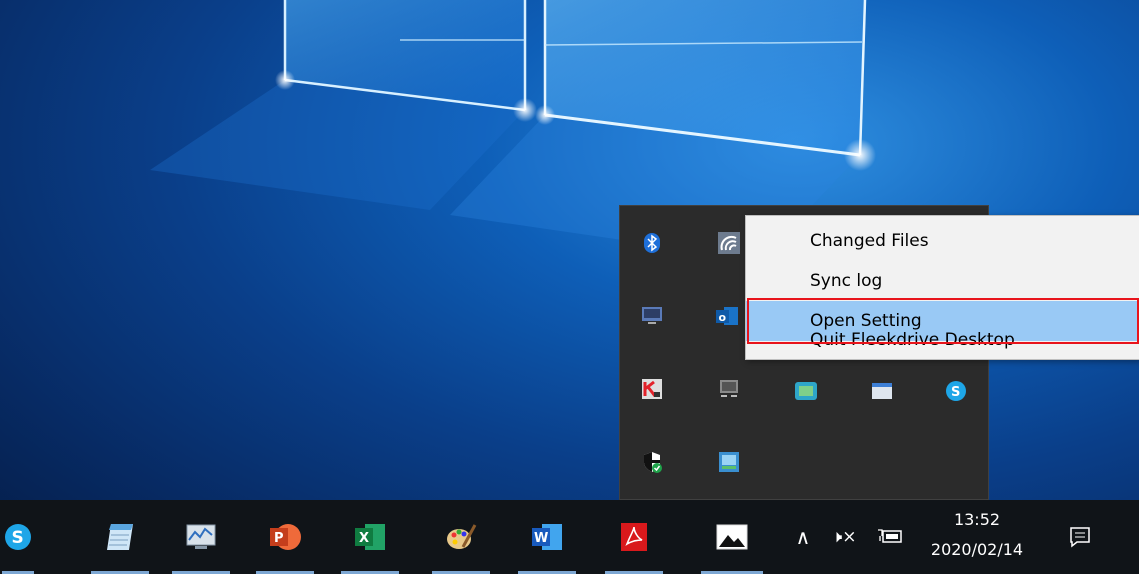 Image resolution: width=1139 pixels, height=574 pixels. I want to click on taskbar-app-excel: X, so click(370, 537).